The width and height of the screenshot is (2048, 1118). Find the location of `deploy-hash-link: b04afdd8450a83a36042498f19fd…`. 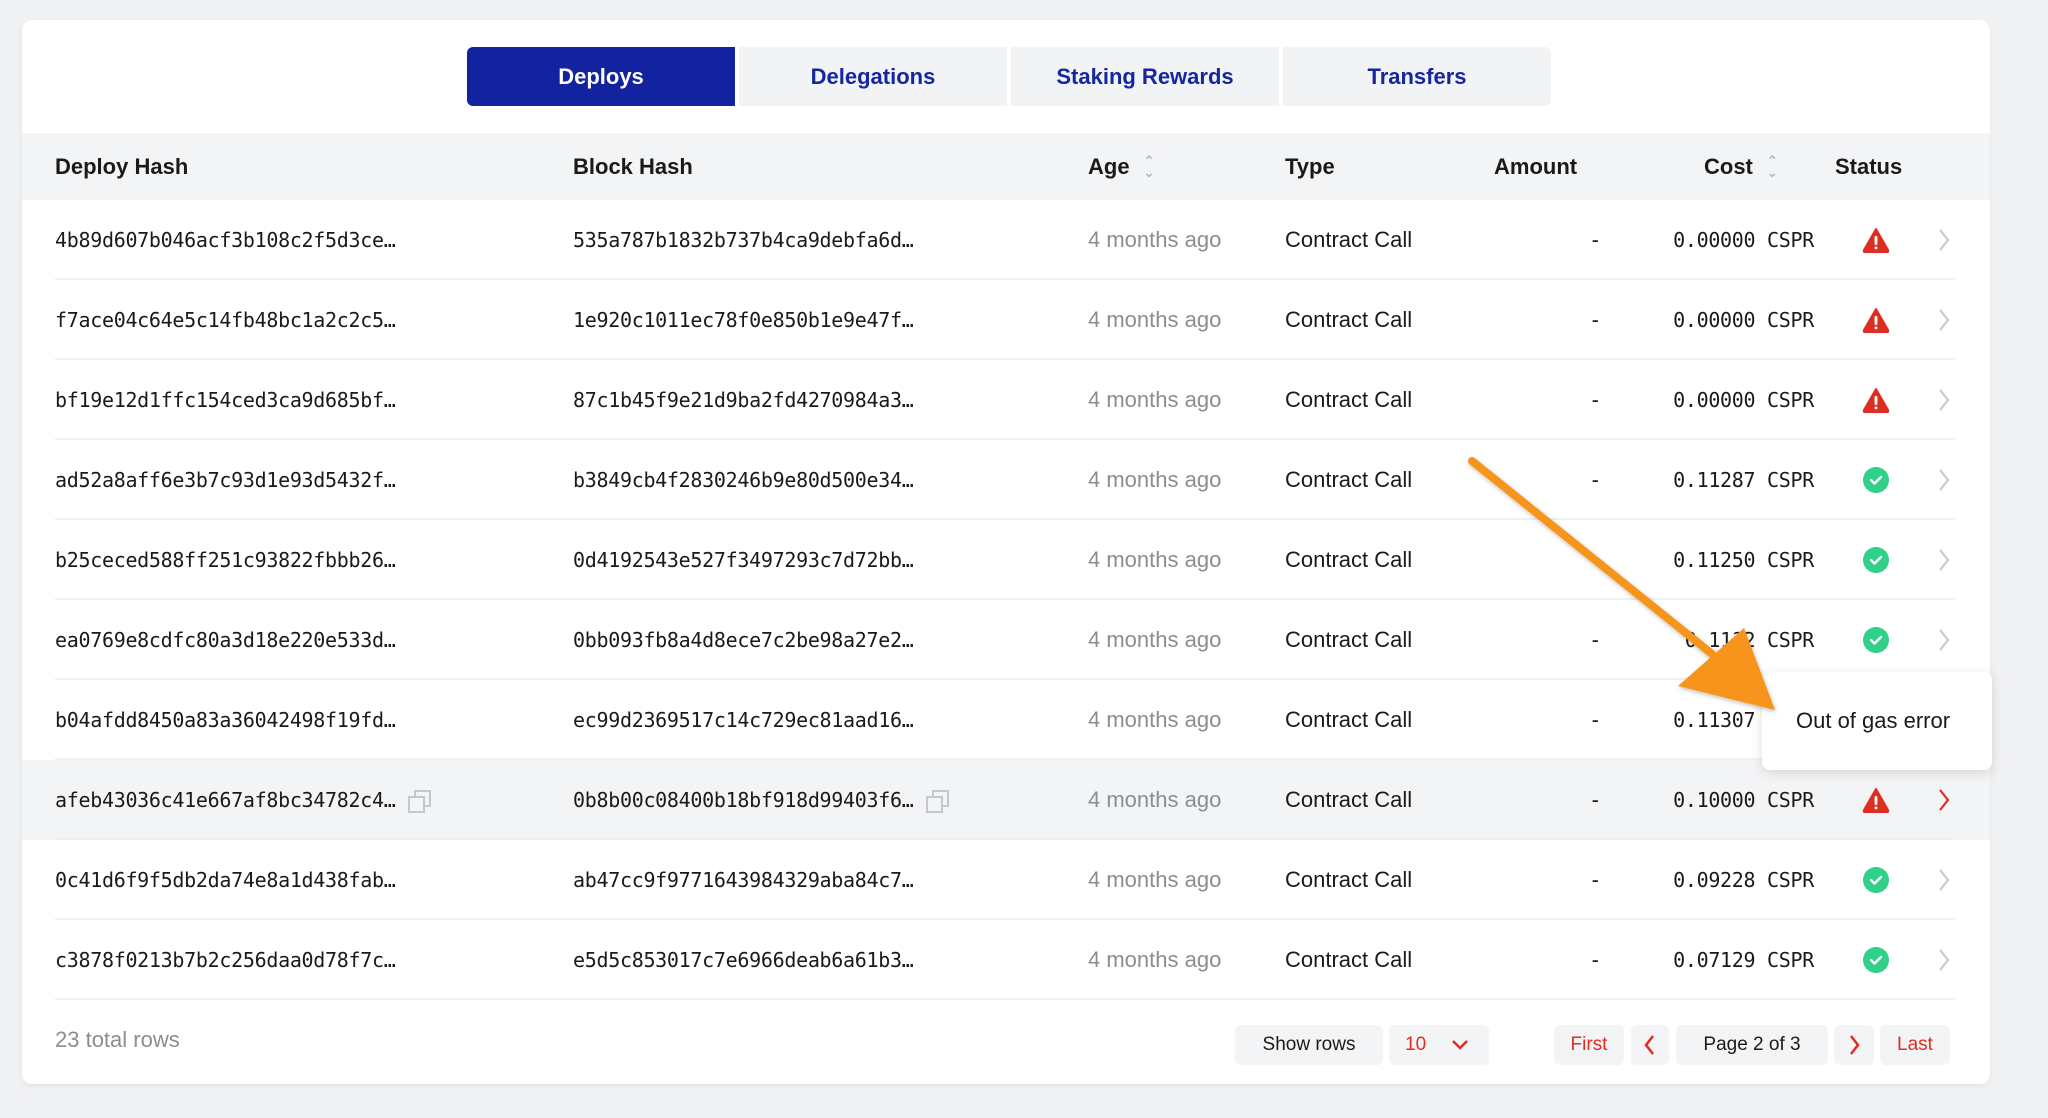

deploy-hash-link: b04afdd8450a83a36042498f19fd… is located at coordinates (225, 720).